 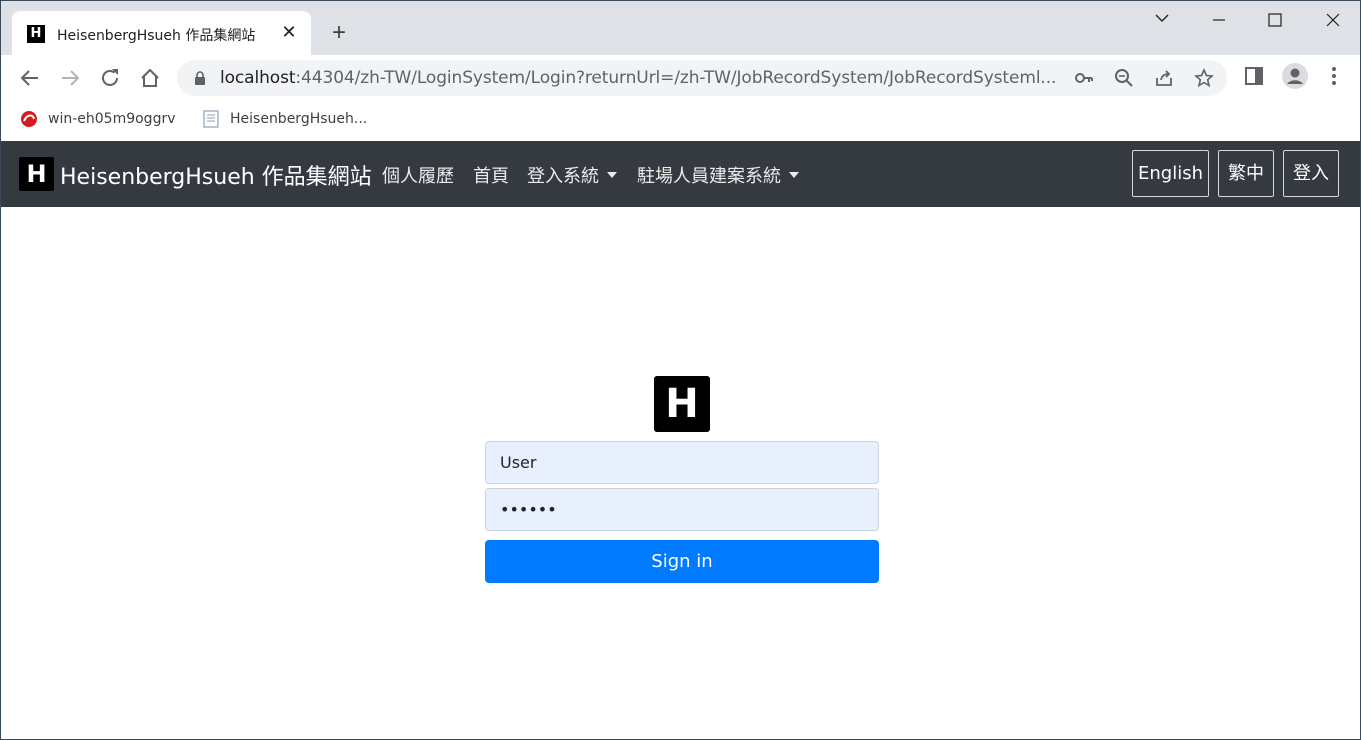 I want to click on side-panel-icon, so click(x=1254, y=76).